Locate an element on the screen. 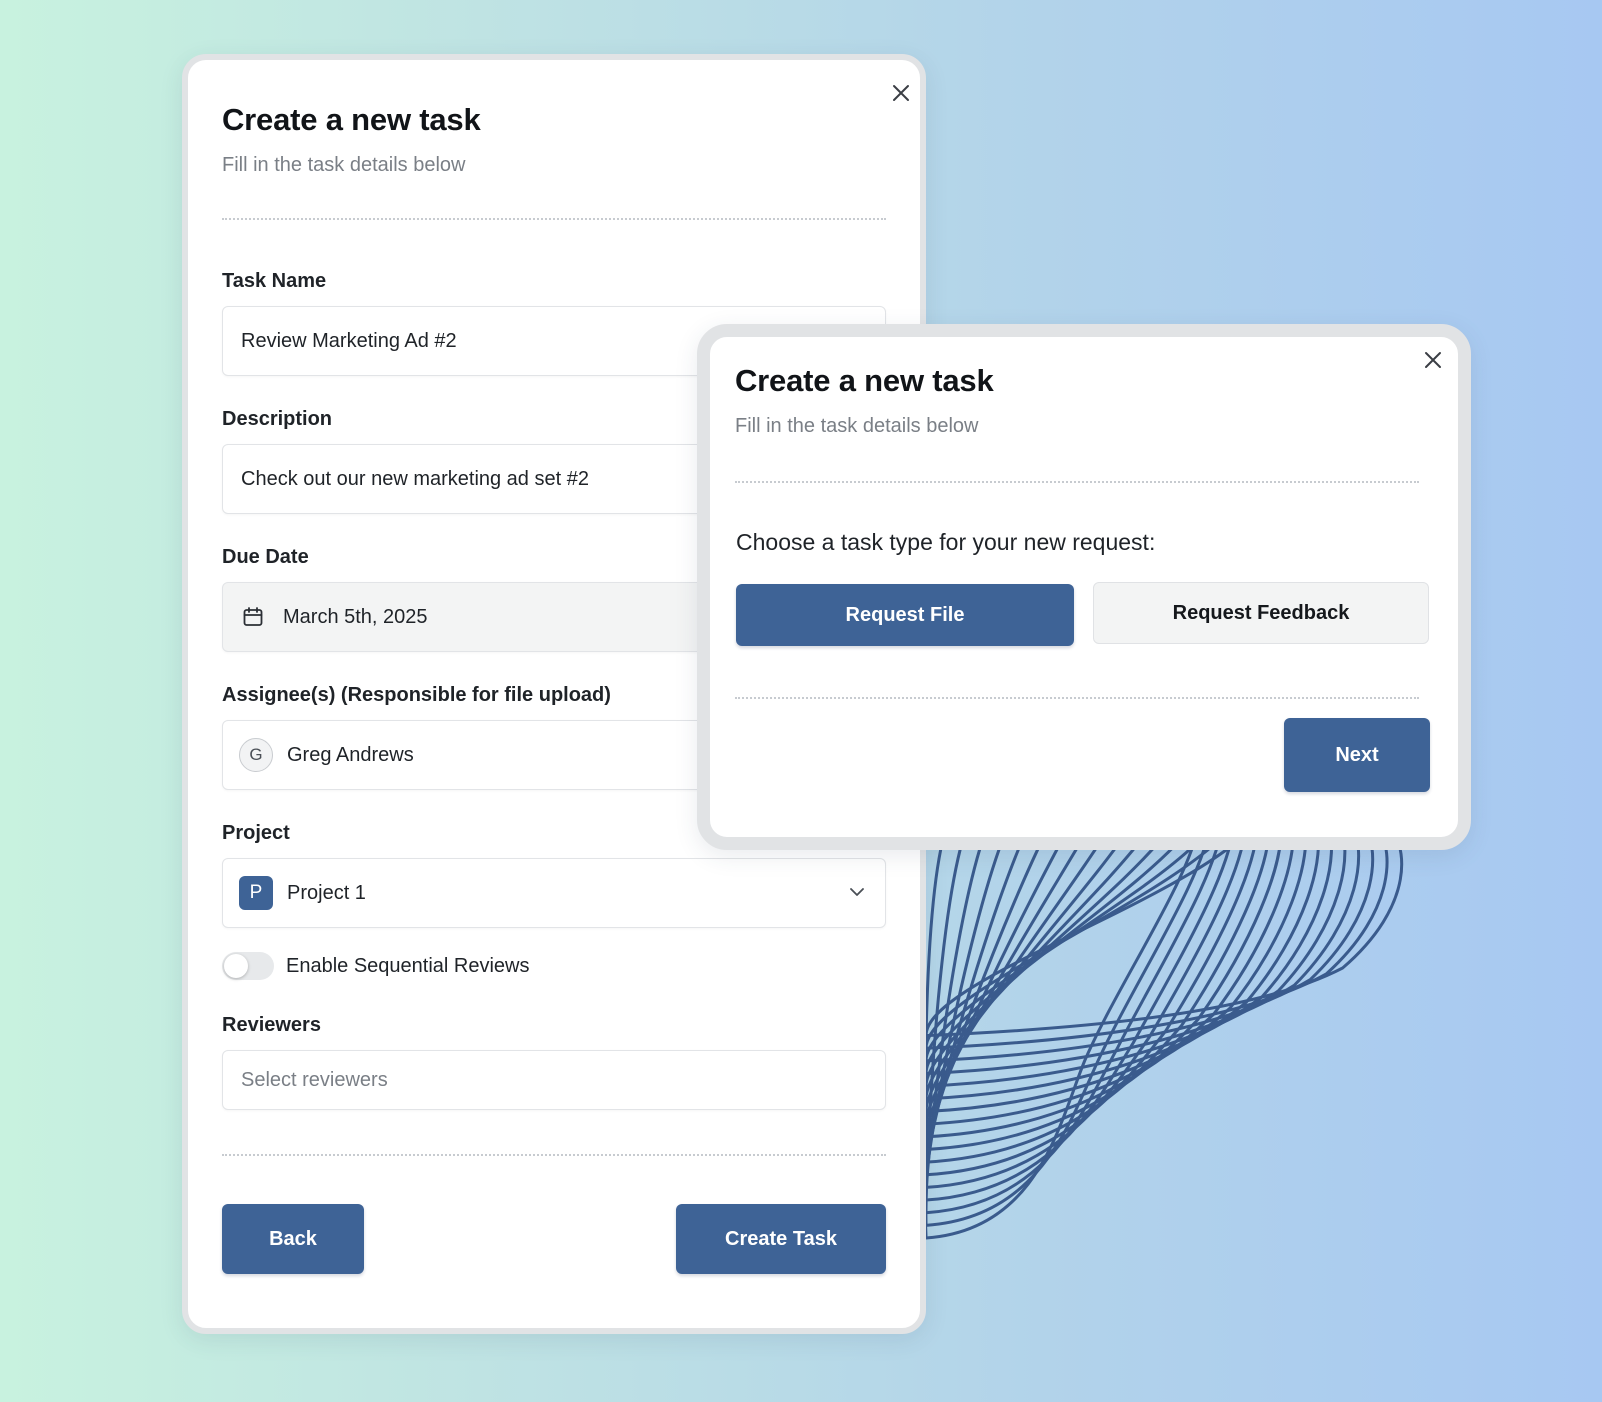 This screenshot has width=1602, height=1402. project-badge: P is located at coordinates (256, 893).